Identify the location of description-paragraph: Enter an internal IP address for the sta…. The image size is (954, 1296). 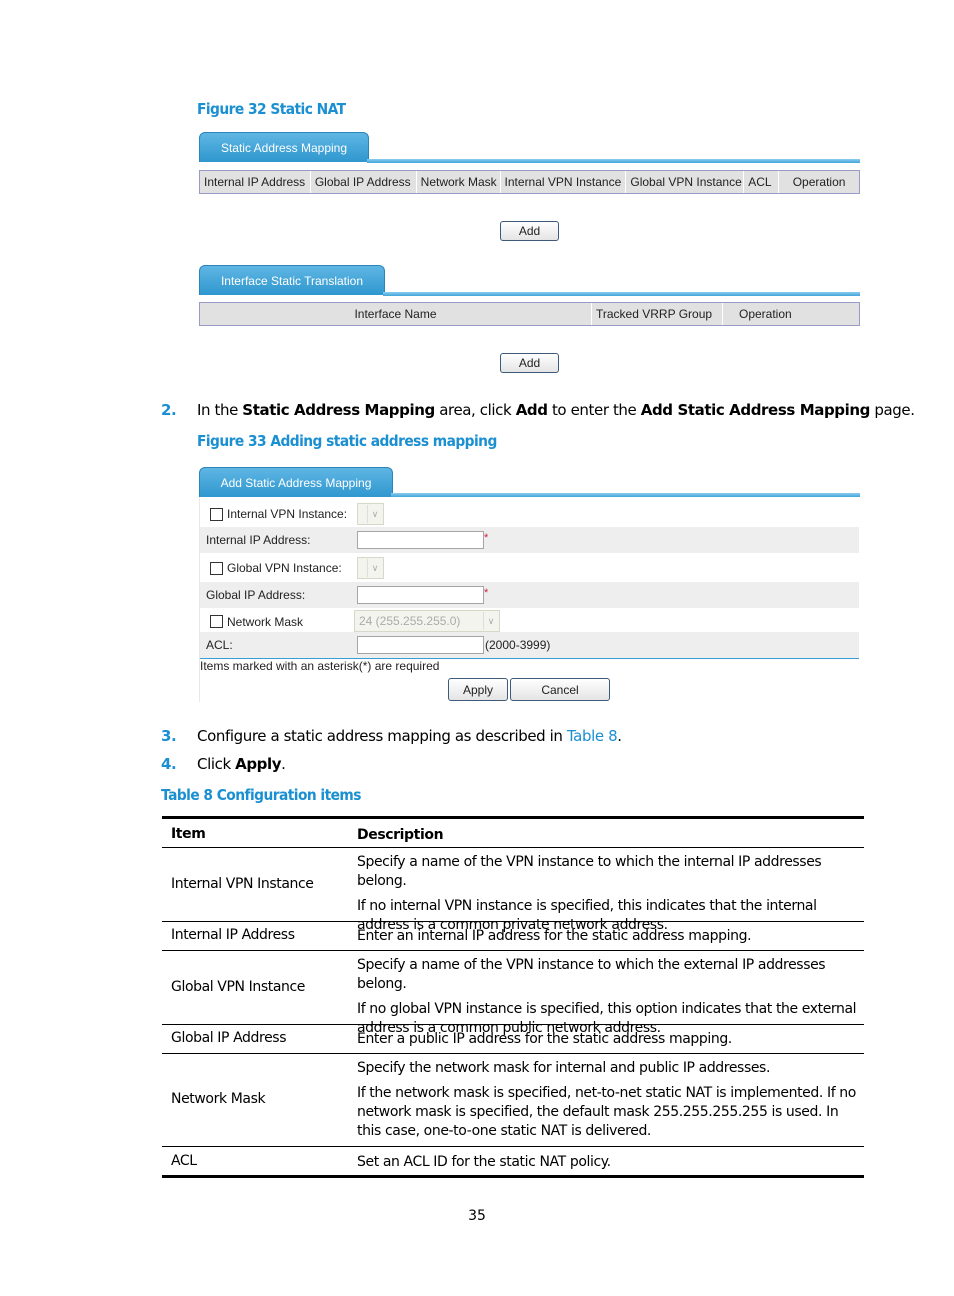
(554, 936).